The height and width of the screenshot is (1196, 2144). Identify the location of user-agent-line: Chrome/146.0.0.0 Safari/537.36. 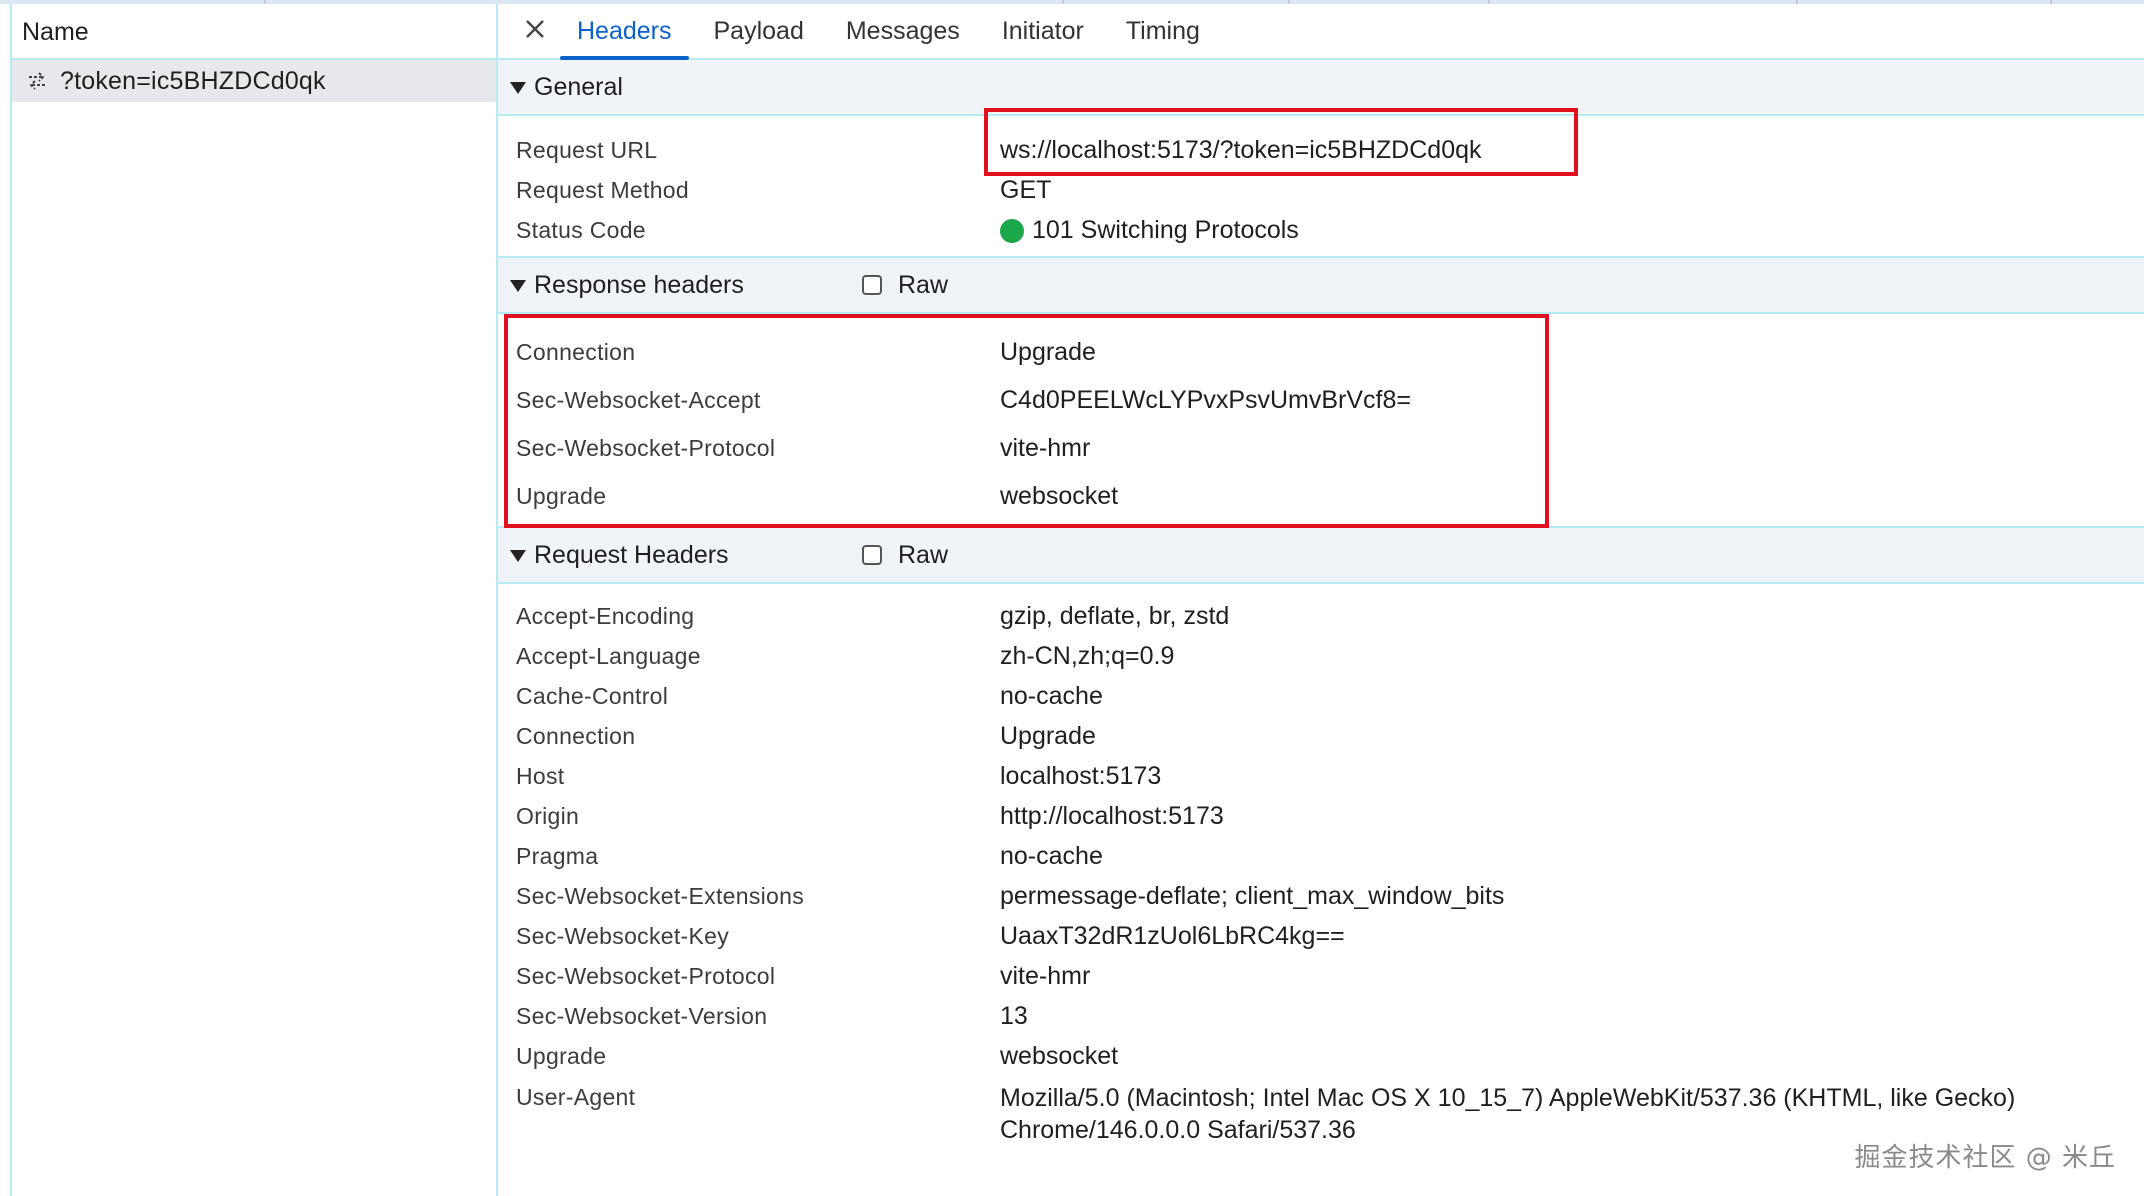
(1178, 1130).